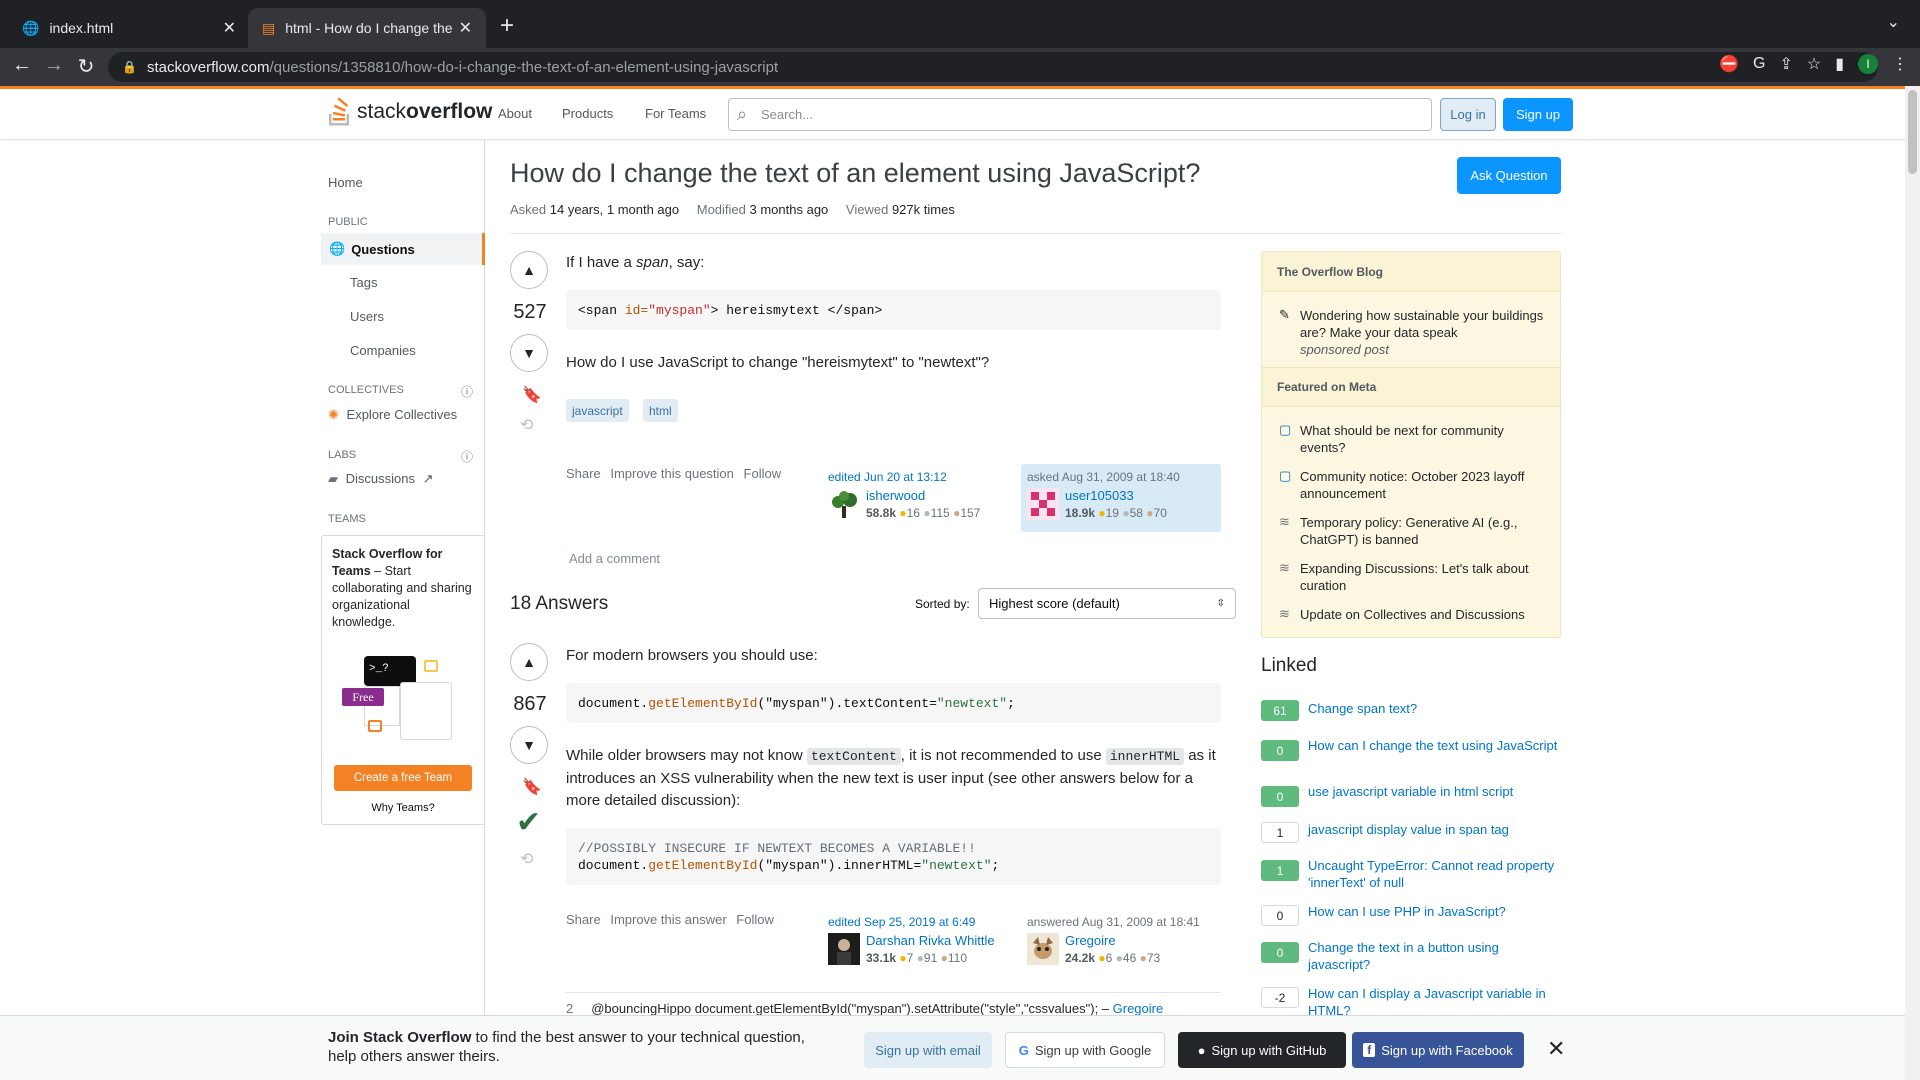 This screenshot has height=1080, width=1920. What do you see at coordinates (426, 711) in the screenshot?
I see `checklist-icon` at bounding box center [426, 711].